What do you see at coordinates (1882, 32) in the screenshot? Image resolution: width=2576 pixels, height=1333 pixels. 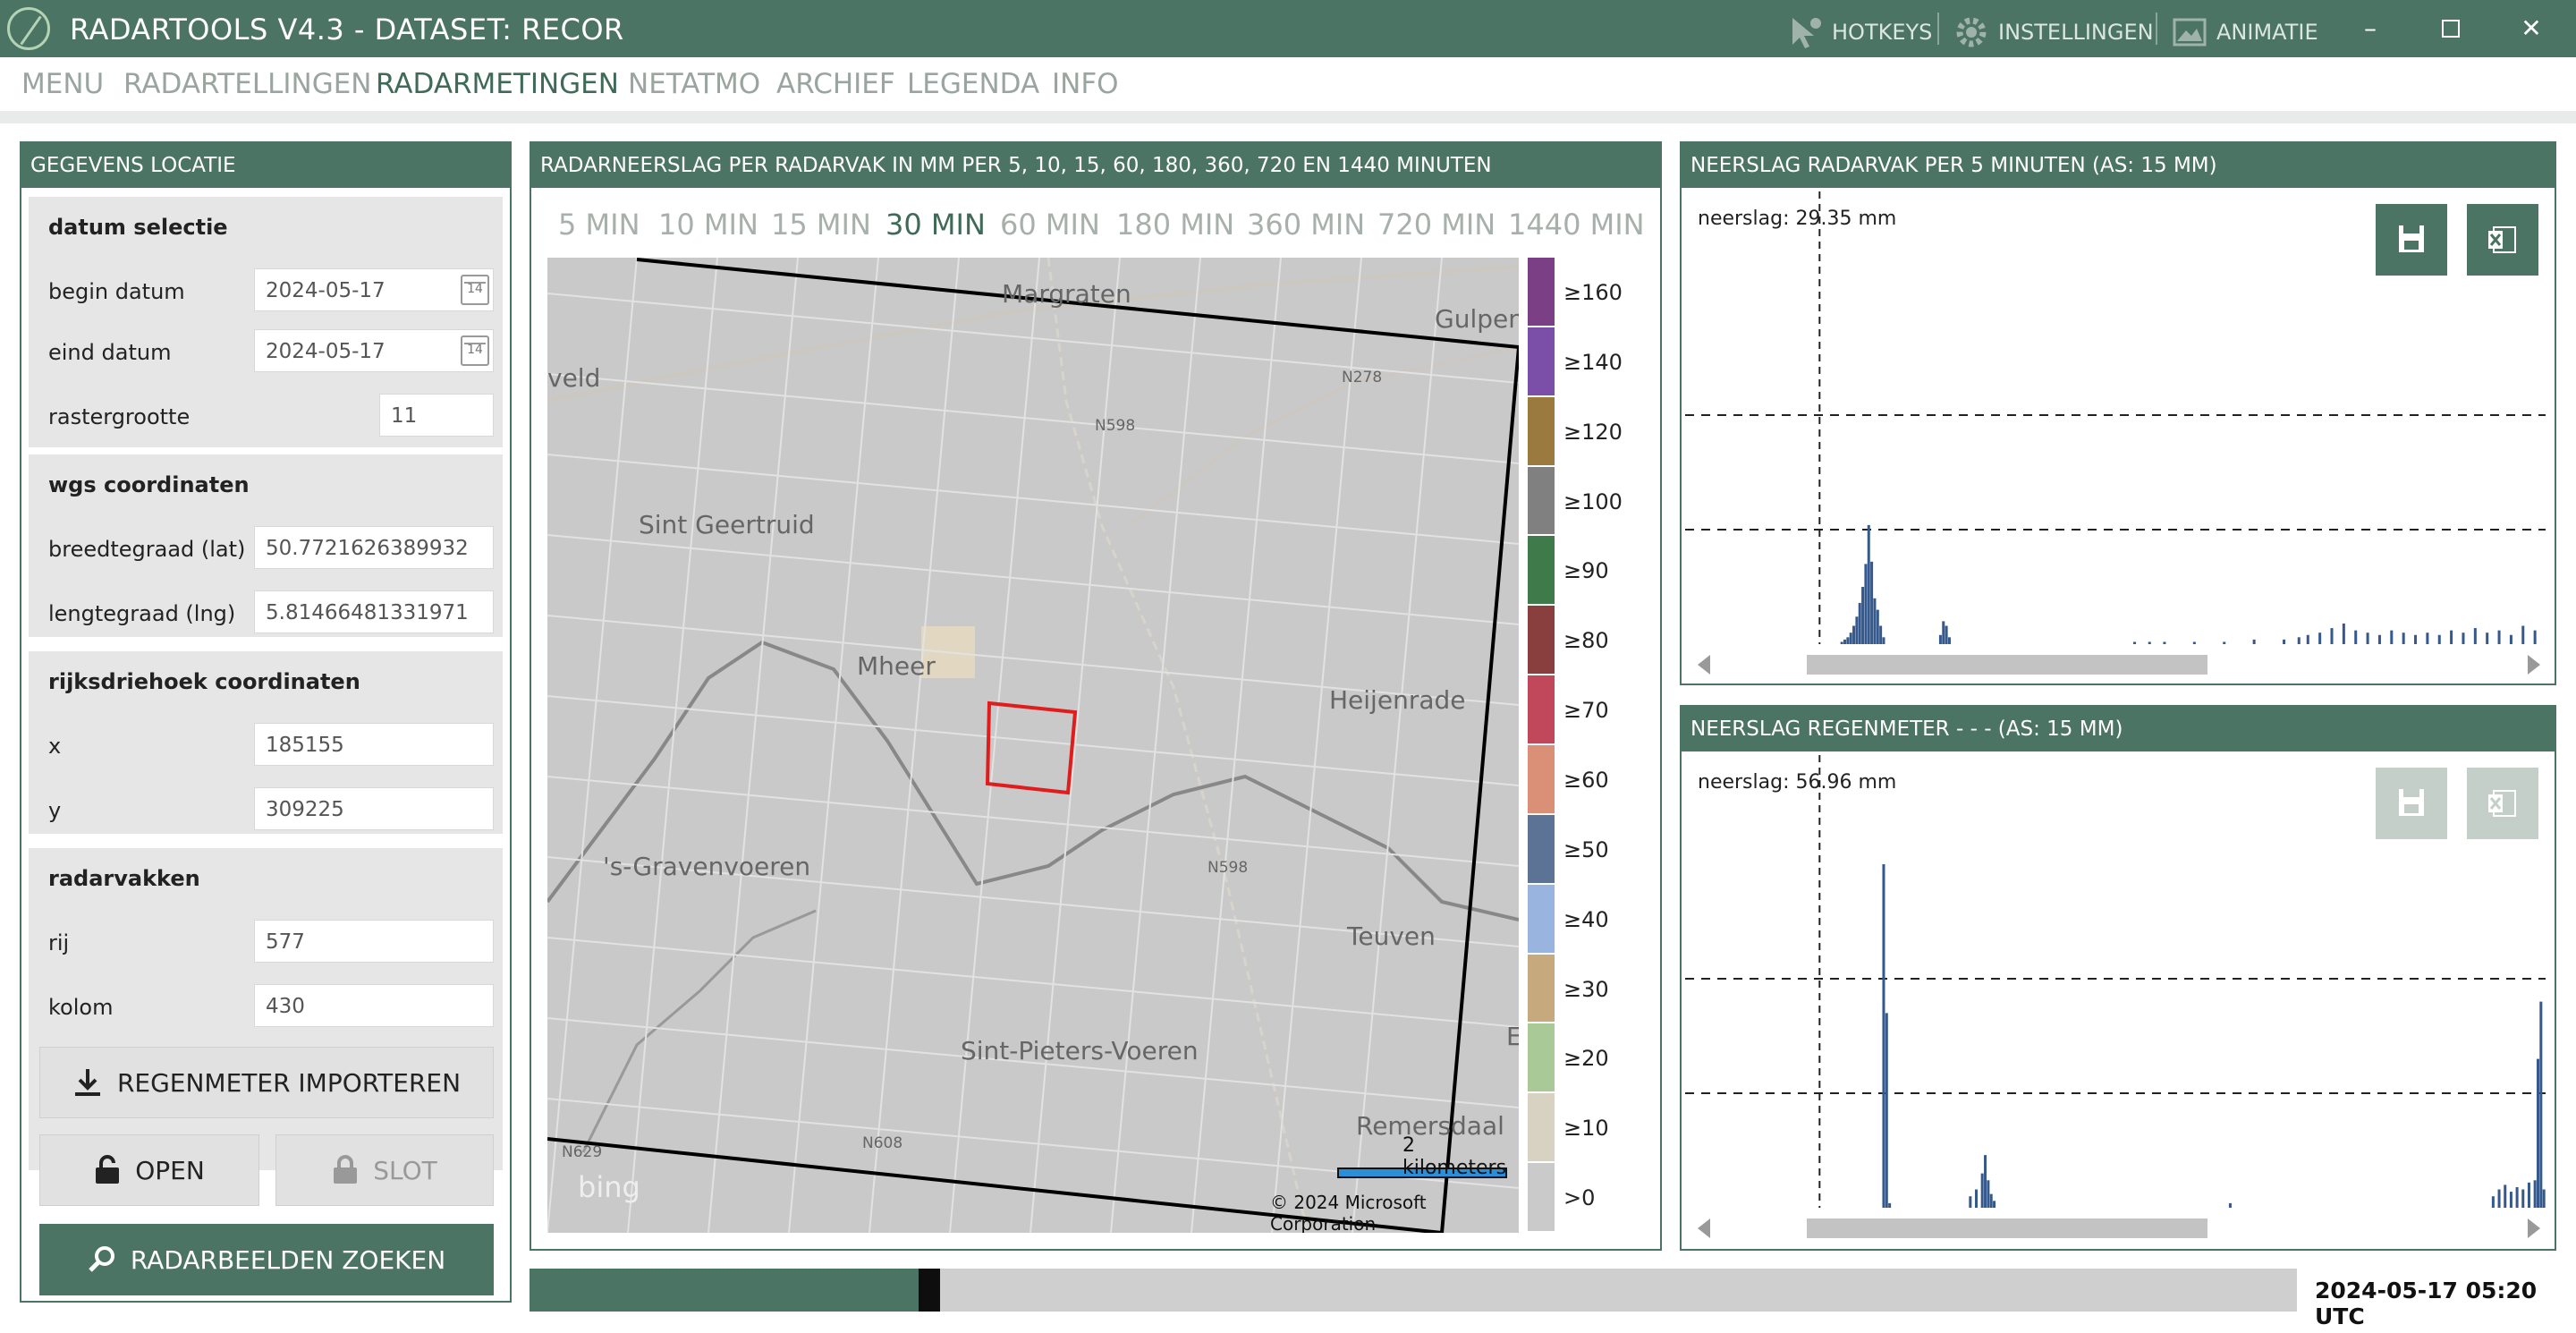 I see `hotkeys-label: HOTKEYS` at bounding box center [1882, 32].